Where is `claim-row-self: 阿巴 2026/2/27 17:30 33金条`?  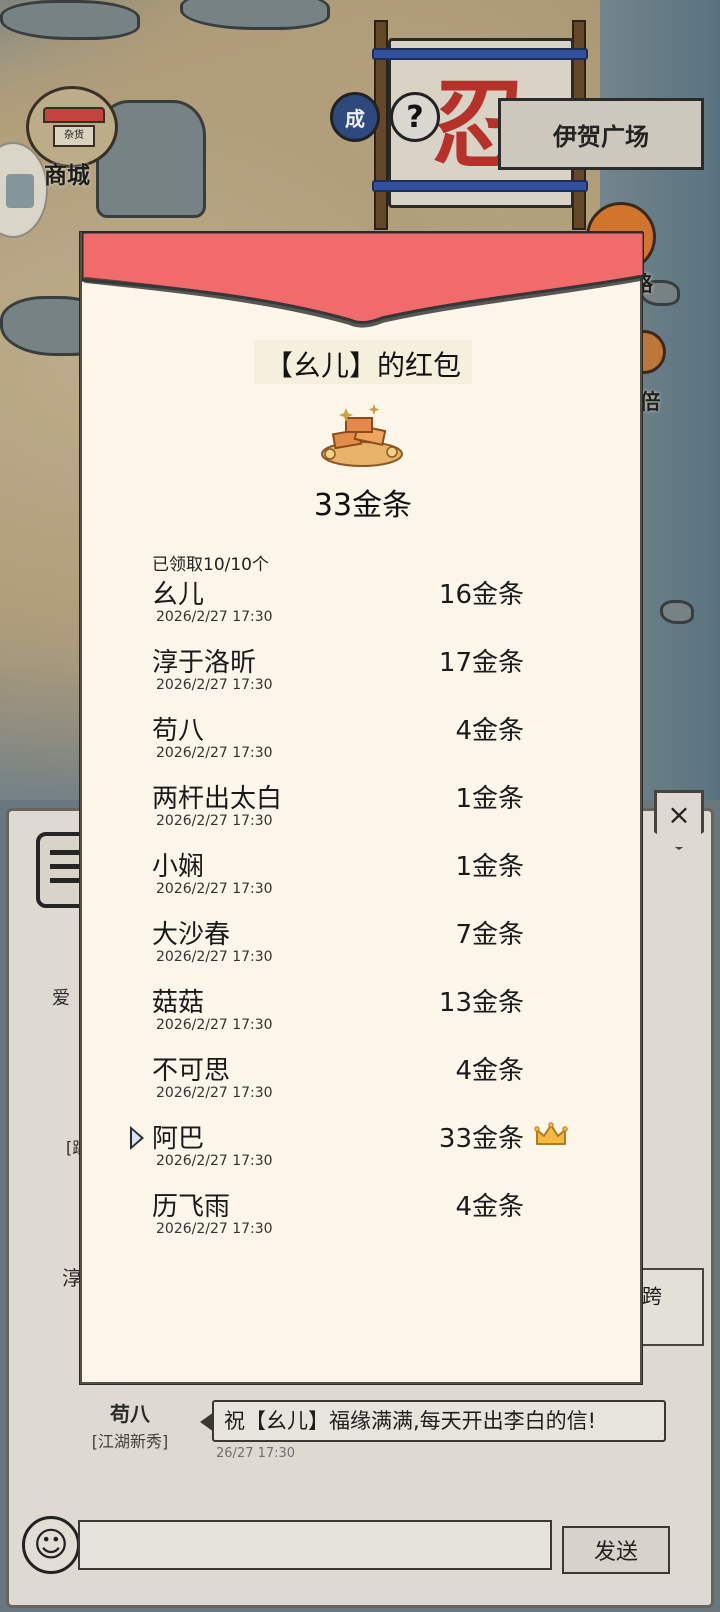 claim-row-self: 阿巴 2026/2/27 17:30 33金条 is located at coordinates (363, 1152).